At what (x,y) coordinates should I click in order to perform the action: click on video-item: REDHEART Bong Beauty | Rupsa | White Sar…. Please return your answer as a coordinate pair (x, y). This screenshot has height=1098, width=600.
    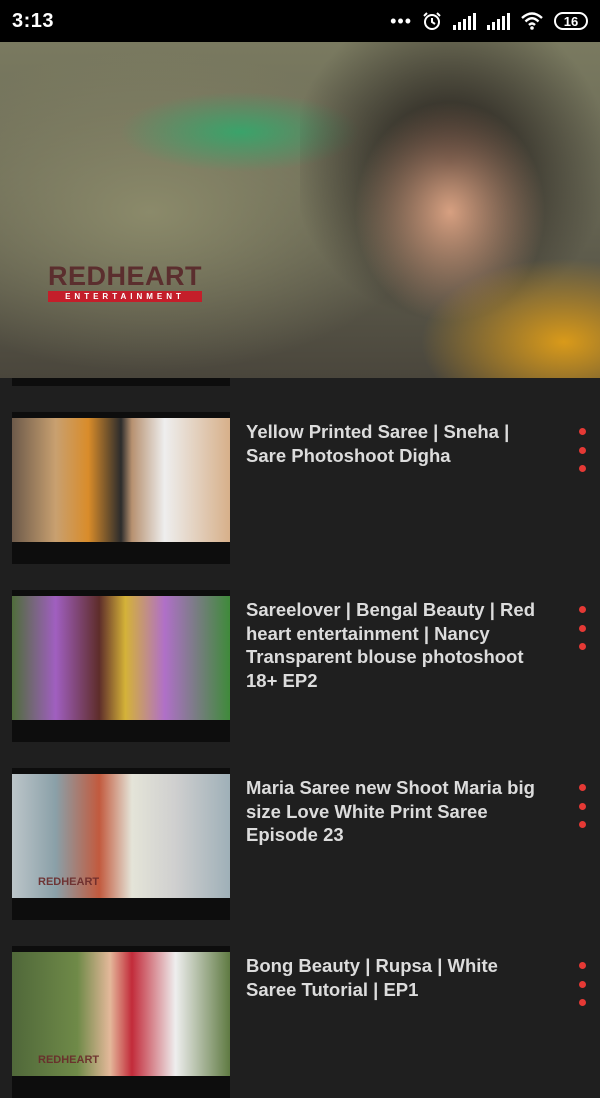
    Looking at the image, I should click on (300, 1022).